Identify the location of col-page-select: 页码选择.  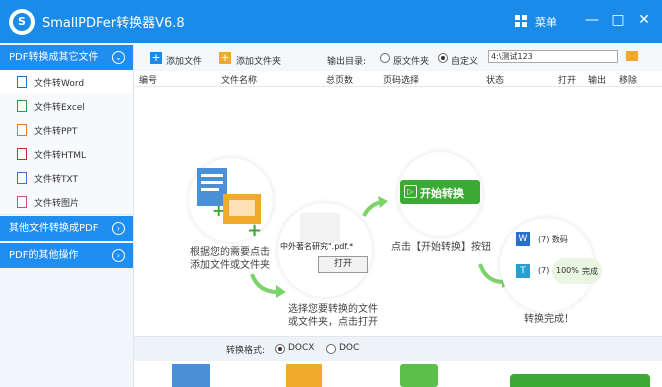
(401, 81).